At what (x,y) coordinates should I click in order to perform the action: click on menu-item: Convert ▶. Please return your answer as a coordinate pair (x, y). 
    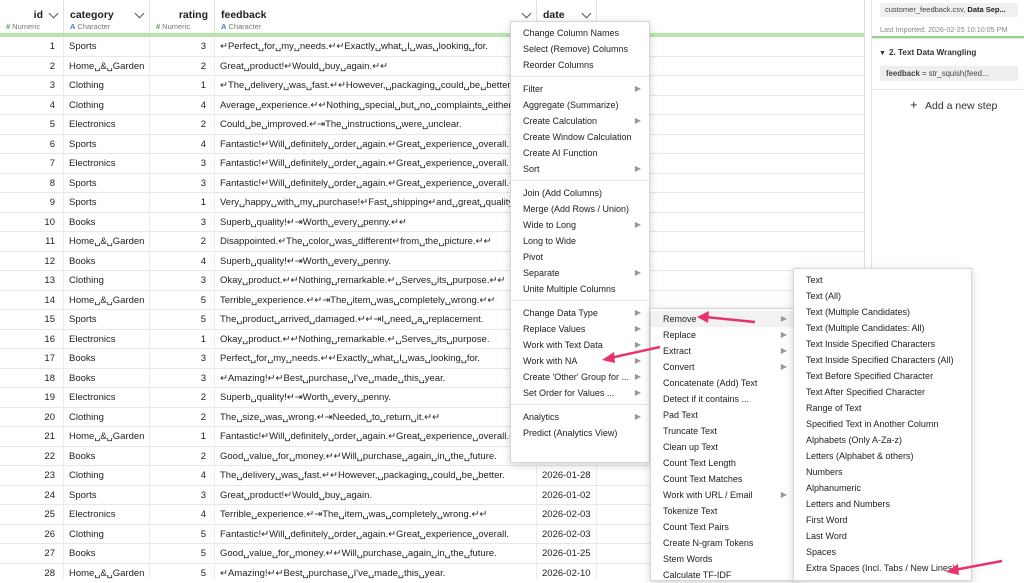
    Looking at the image, I should click on (723, 367).